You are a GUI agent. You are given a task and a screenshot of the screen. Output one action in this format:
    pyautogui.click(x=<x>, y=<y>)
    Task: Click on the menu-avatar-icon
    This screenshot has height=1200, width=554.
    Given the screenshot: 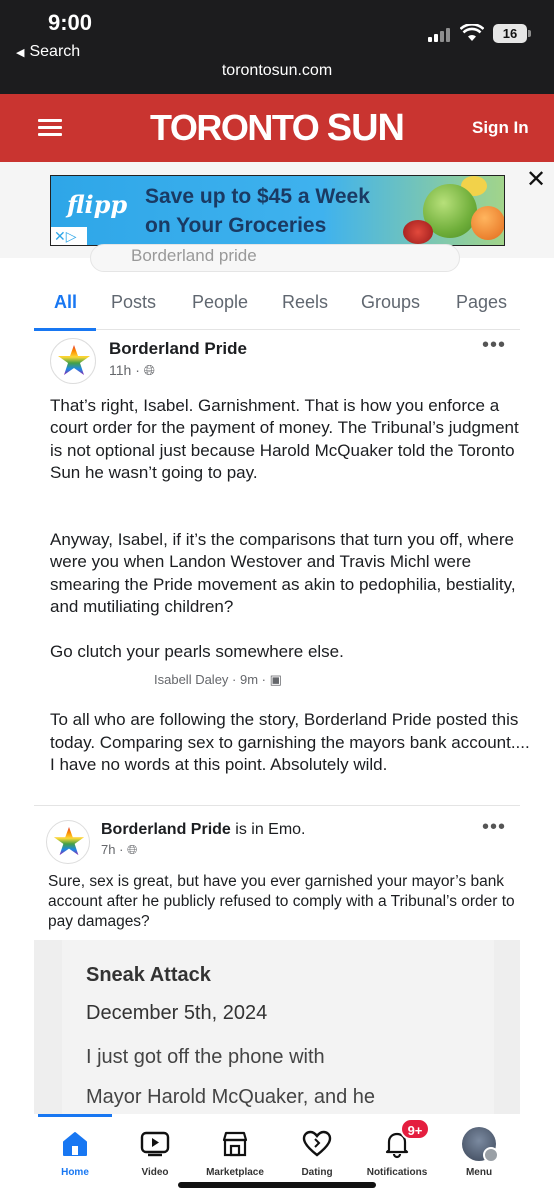 What is the action you would take?
    pyautogui.click(x=479, y=1144)
    